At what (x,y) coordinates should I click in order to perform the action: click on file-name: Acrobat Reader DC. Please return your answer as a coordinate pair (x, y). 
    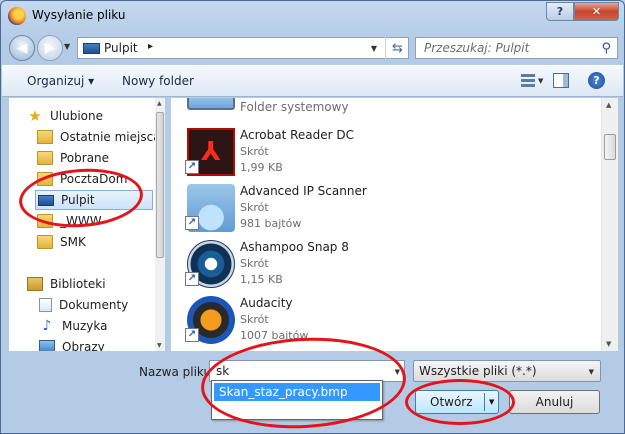
    Looking at the image, I should click on (297, 135).